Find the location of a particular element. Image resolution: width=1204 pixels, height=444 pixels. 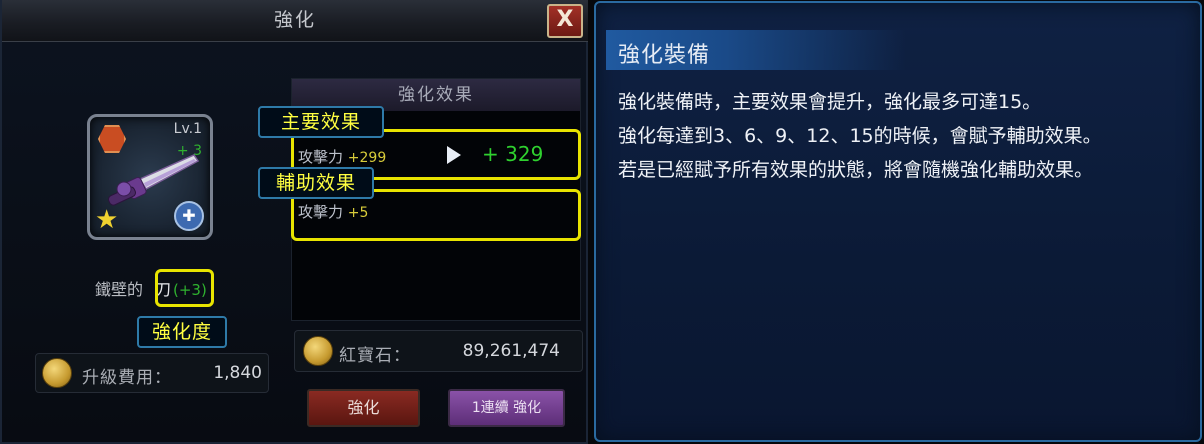

upgrade-cost-label: 升級費用： is located at coordinates (127, 378).